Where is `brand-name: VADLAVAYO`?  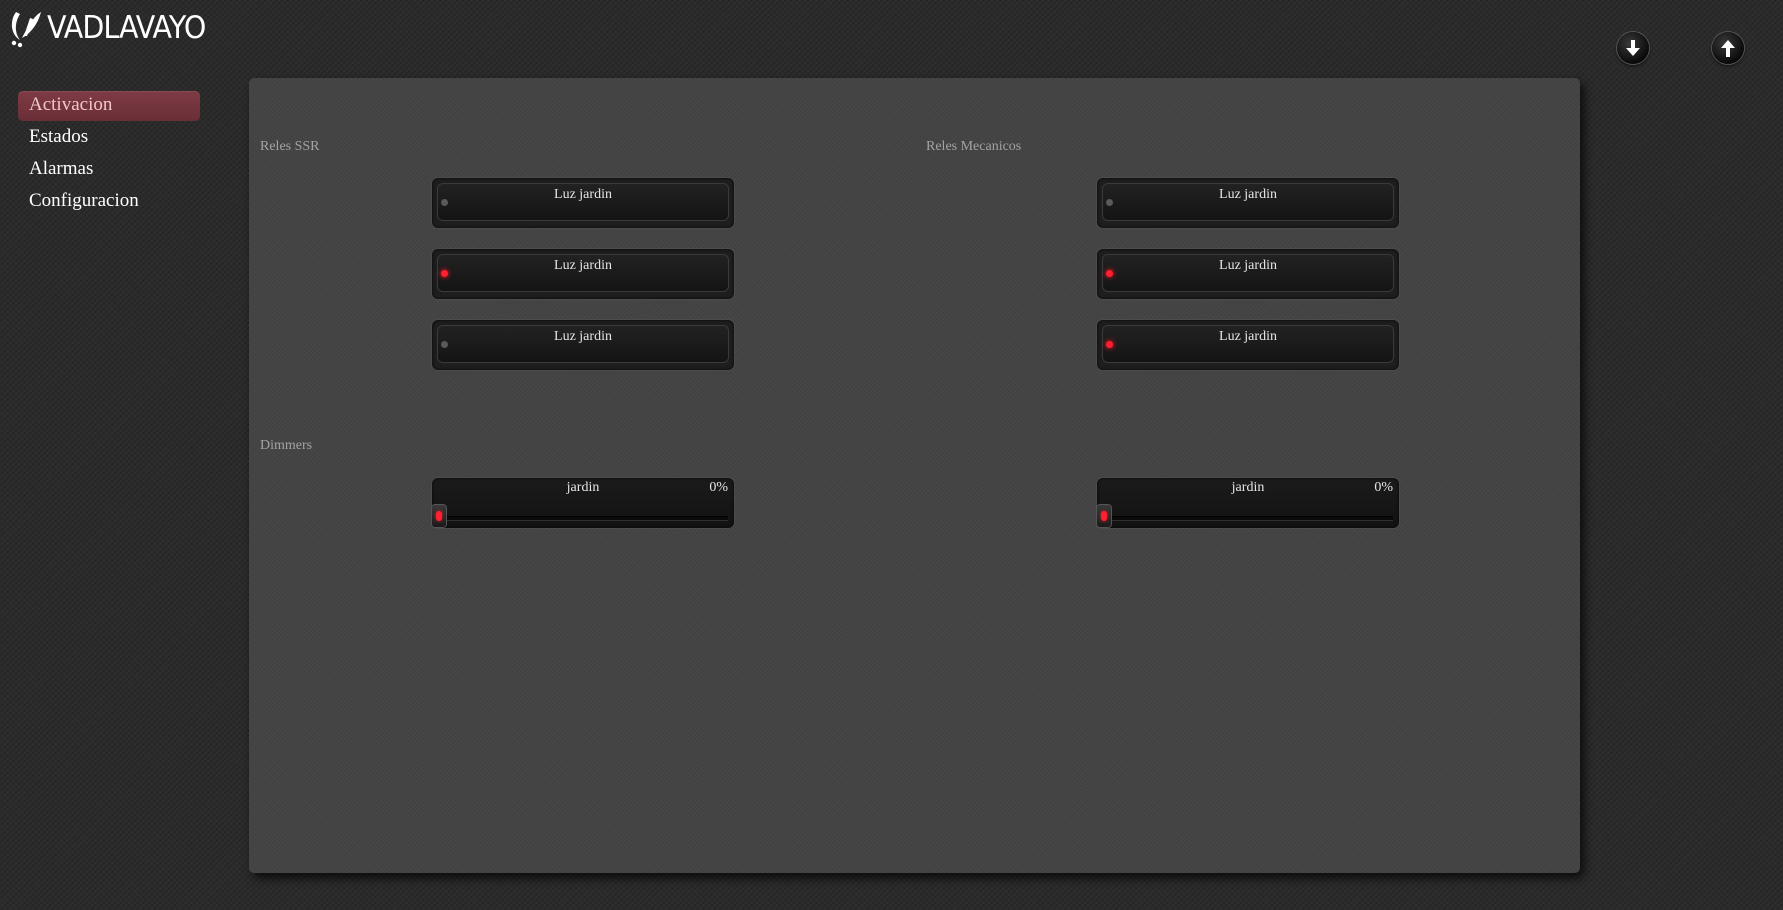 brand-name: VADLAVAYO is located at coordinates (126, 28).